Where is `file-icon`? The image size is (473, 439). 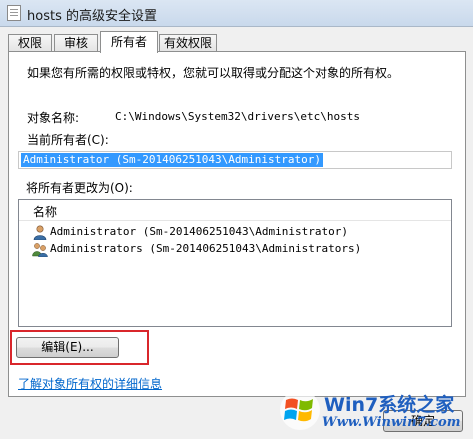
file-icon is located at coordinates (14, 13).